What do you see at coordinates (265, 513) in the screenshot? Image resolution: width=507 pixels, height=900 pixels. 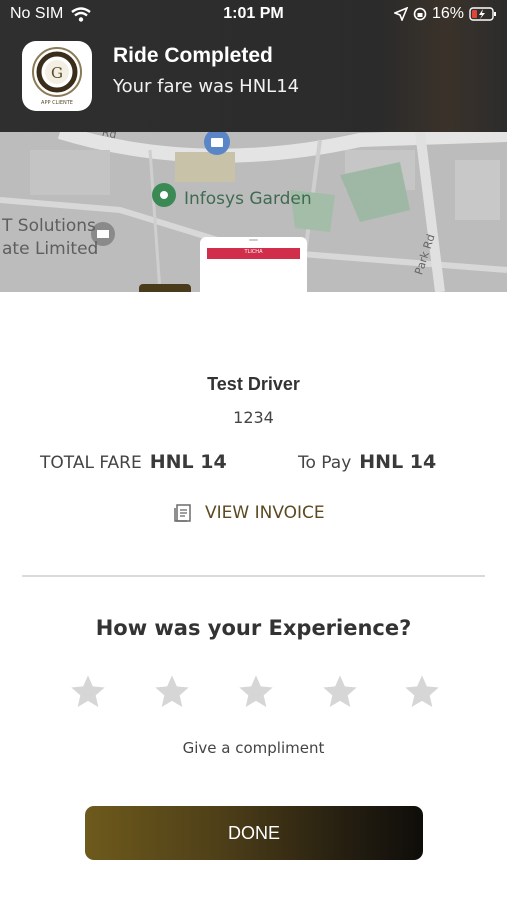 I see `view-invoice-label: VIEW INVOICE` at bounding box center [265, 513].